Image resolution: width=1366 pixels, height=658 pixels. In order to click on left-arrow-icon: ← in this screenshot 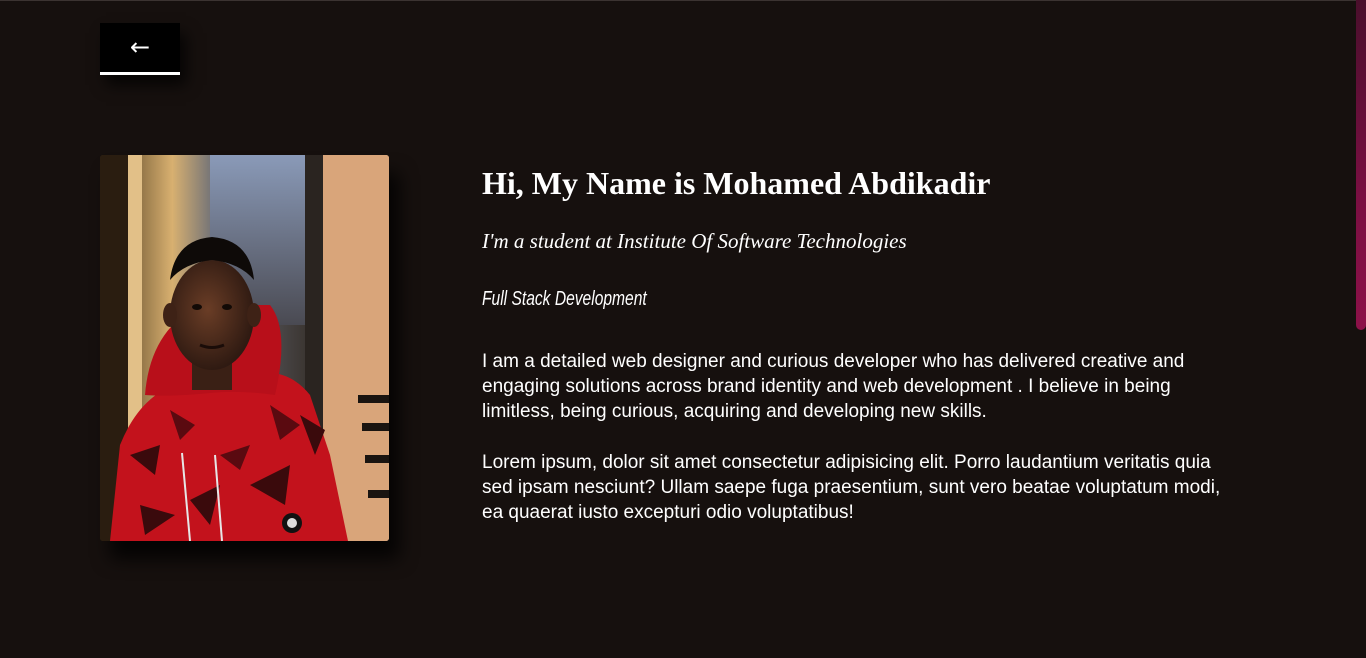, I will do `click(140, 47)`.